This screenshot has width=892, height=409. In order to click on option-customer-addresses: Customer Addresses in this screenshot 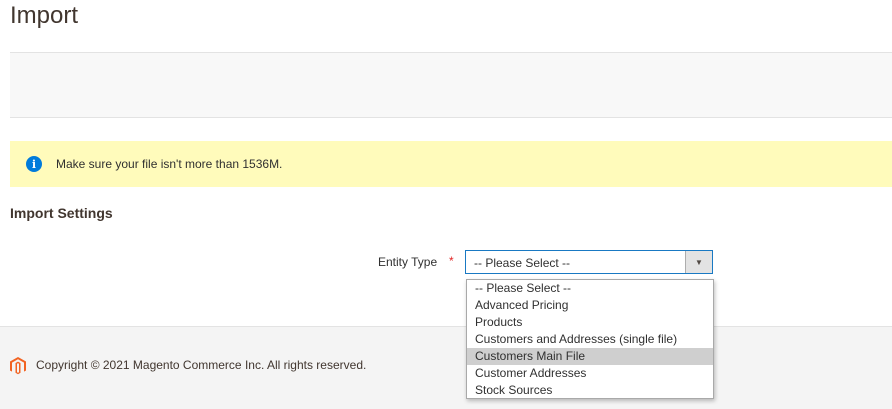, I will do `click(590, 373)`.